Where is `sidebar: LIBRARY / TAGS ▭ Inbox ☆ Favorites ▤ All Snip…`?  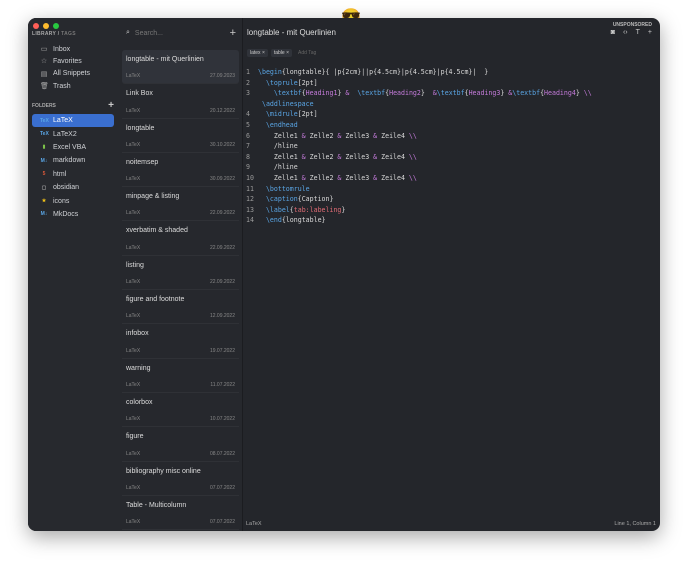
sidebar: LIBRARY / TAGS ▭ Inbox ☆ Favorites ▤ All Snip… is located at coordinates (74, 274).